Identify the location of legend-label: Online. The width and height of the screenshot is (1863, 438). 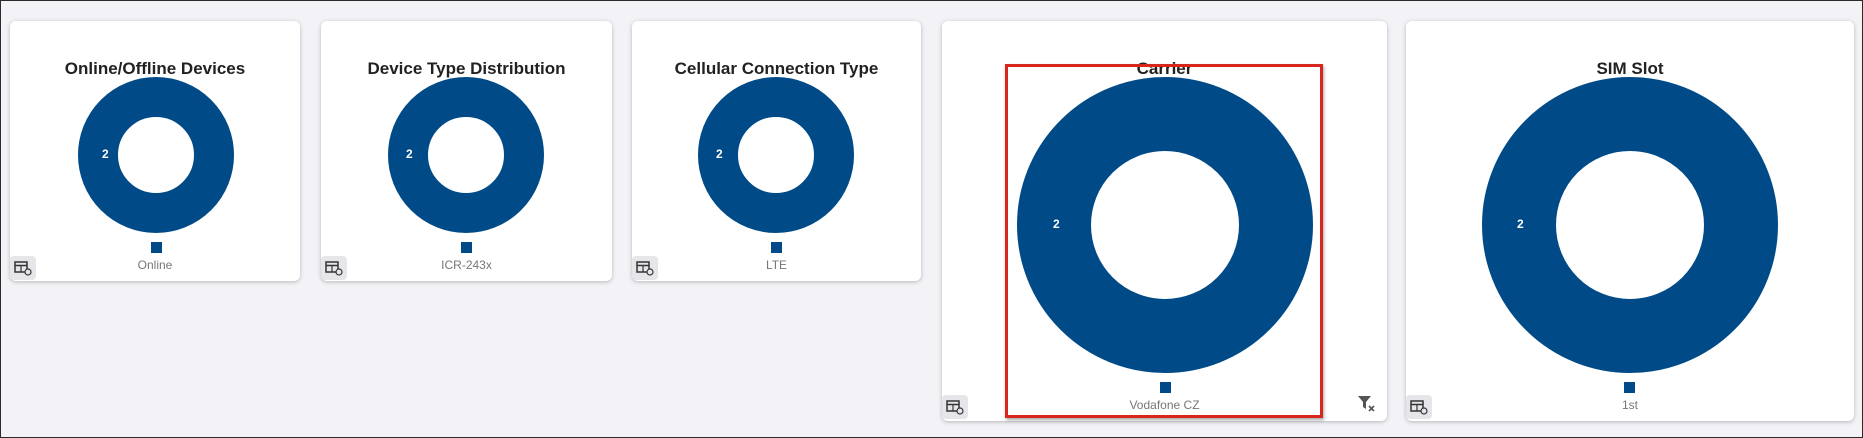
(155, 265).